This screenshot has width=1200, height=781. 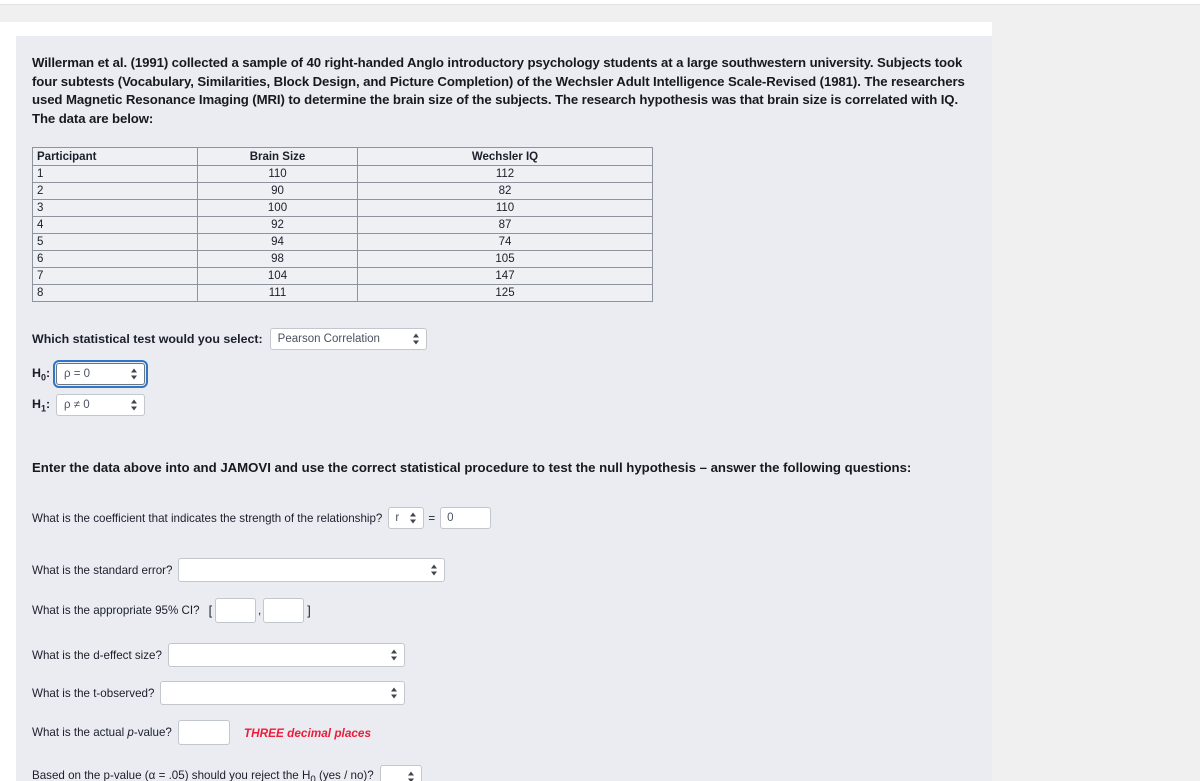 I want to click on coefficient-symbol-select: r, so click(x=406, y=518).